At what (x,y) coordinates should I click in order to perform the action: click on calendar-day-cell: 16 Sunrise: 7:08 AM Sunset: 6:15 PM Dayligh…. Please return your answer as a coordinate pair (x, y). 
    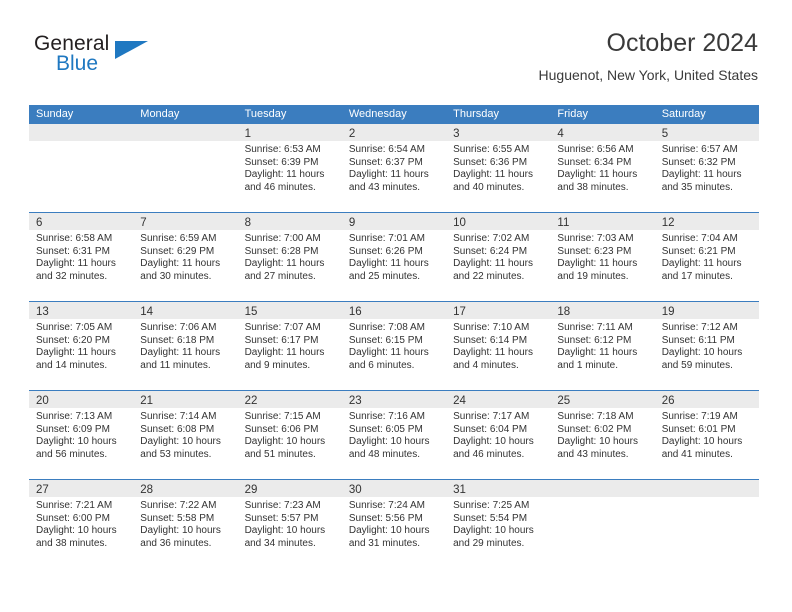
    Looking at the image, I should click on (394, 346).